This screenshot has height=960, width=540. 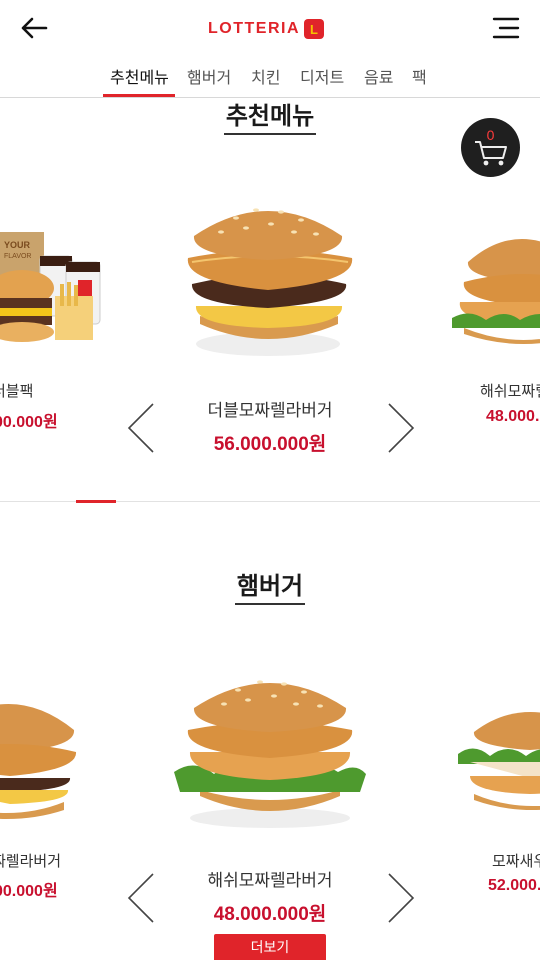 What do you see at coordinates (270, 115) in the screenshot?
I see `section-title-recommended: 추천메뉴` at bounding box center [270, 115].